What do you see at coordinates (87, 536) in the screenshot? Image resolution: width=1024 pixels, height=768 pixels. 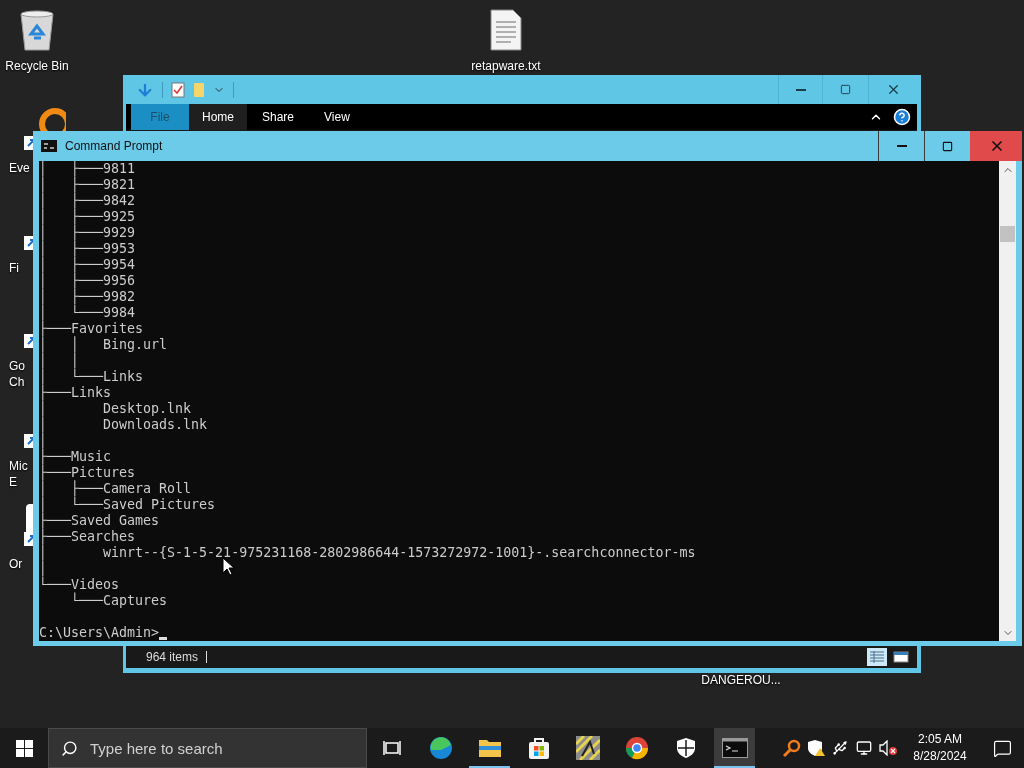 I see `console-line: ├───Searches` at bounding box center [87, 536].